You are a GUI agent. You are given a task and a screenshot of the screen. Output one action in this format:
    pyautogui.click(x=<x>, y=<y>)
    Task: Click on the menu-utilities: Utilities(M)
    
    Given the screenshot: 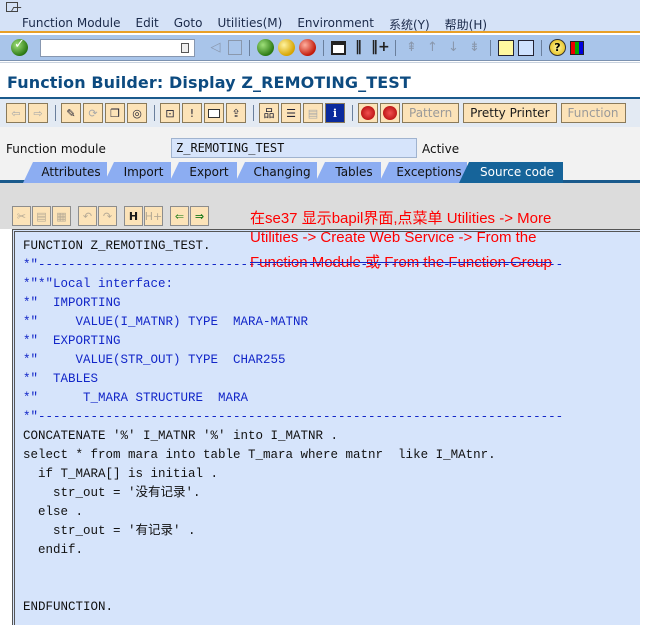 What is the action you would take?
    pyautogui.click(x=249, y=24)
    